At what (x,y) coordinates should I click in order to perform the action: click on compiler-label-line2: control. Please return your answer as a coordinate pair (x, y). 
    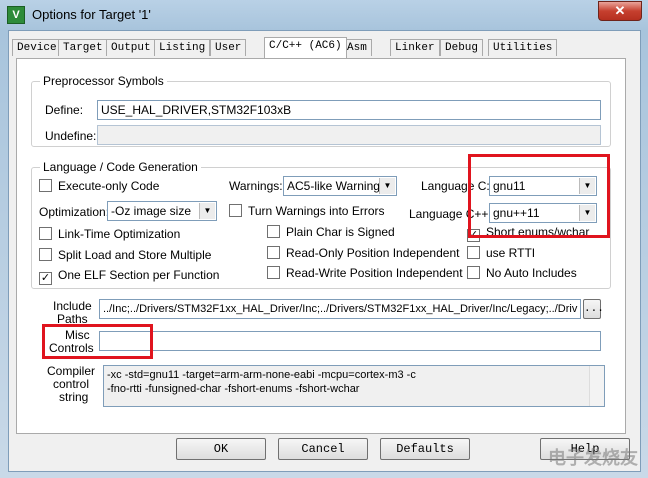
    Looking at the image, I should click on (71, 384).